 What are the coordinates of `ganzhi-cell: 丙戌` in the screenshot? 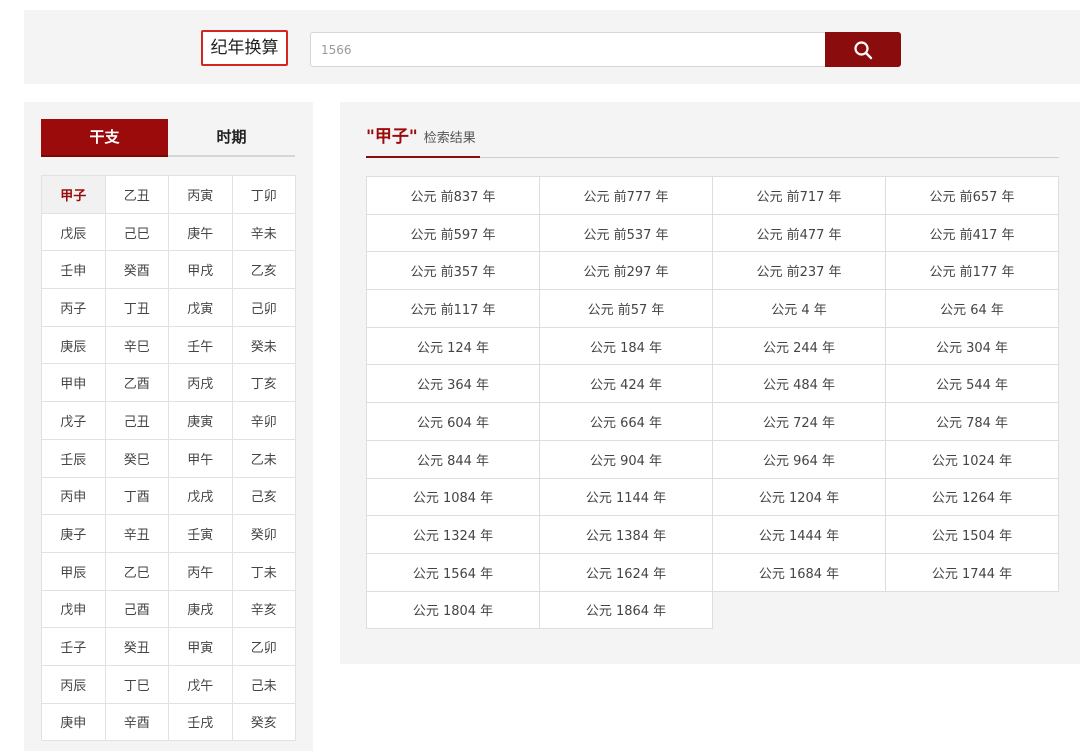 It's located at (200, 383).